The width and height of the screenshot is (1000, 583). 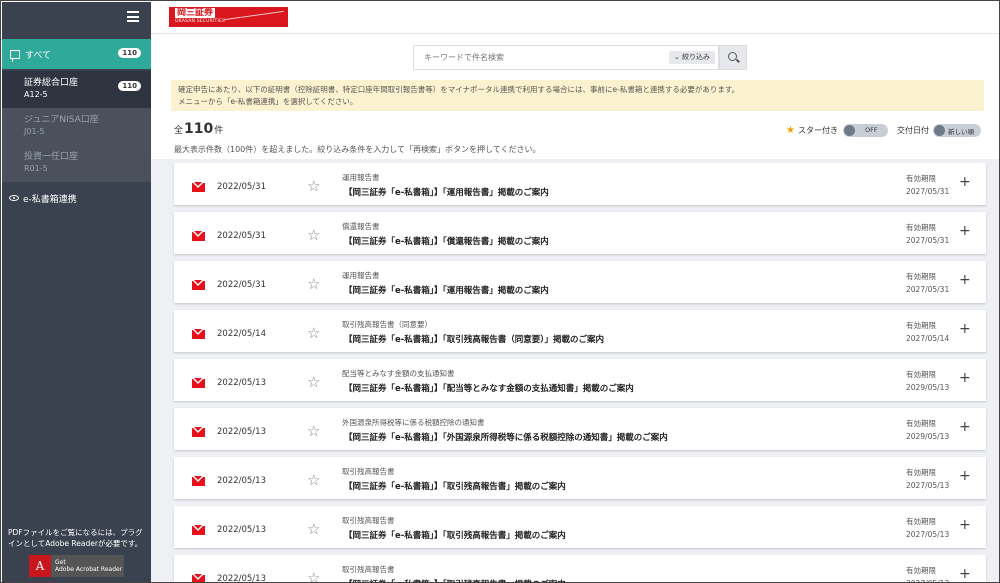 I want to click on document-category: 取引残高報告書（同意要）, so click(x=387, y=324).